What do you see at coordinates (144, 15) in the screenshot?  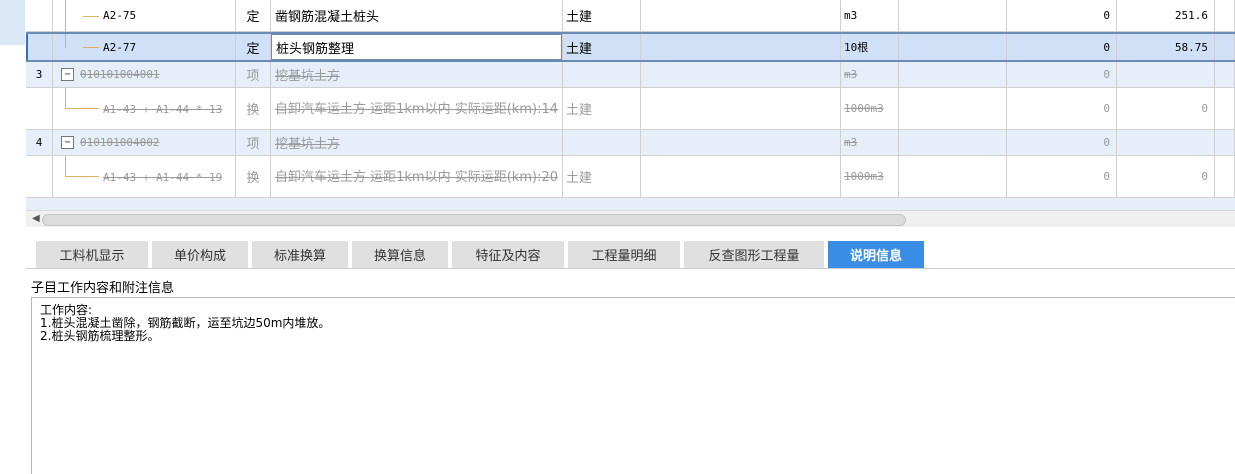 I see `code-cell: A2-75` at bounding box center [144, 15].